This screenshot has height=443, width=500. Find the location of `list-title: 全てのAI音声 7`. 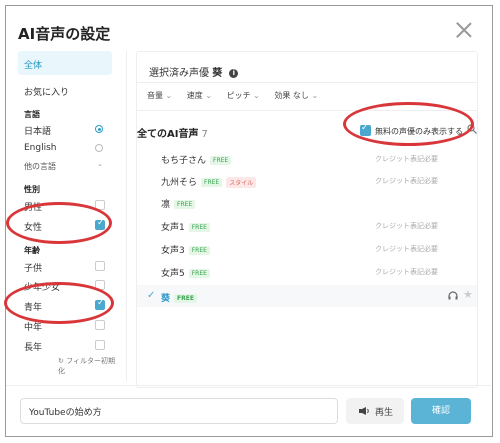

list-title: 全てのAI音声 7 is located at coordinates (172, 132).